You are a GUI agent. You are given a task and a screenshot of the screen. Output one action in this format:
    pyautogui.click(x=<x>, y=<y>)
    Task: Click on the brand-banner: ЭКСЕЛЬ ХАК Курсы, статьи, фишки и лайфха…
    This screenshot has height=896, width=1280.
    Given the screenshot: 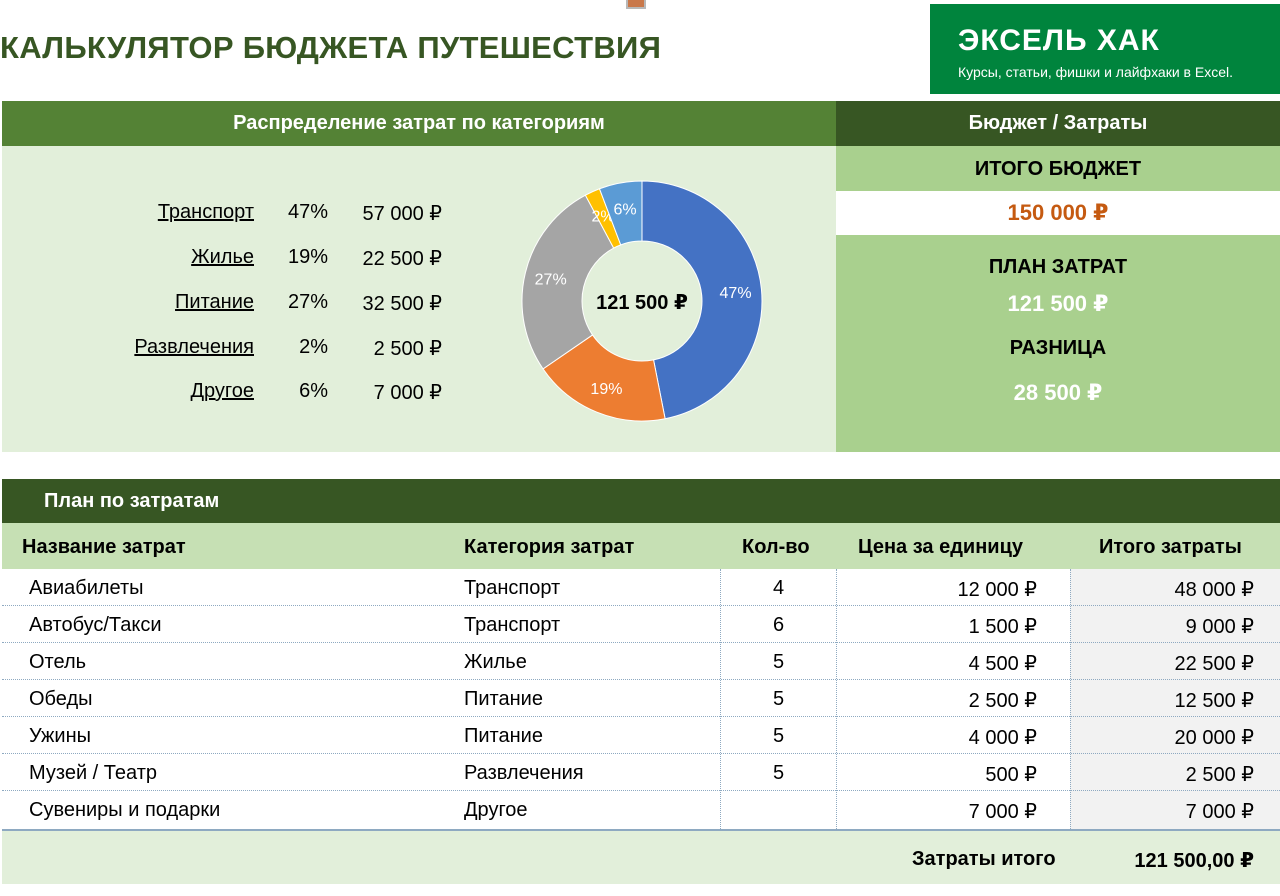 What is the action you would take?
    pyautogui.click(x=1105, y=49)
    